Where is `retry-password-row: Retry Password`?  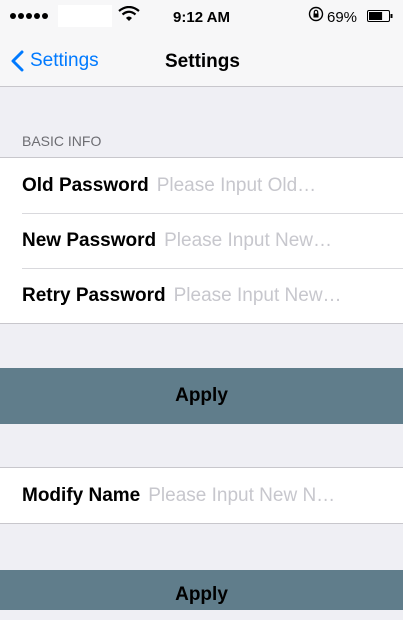 retry-password-row: Retry Password is located at coordinates (201, 295).